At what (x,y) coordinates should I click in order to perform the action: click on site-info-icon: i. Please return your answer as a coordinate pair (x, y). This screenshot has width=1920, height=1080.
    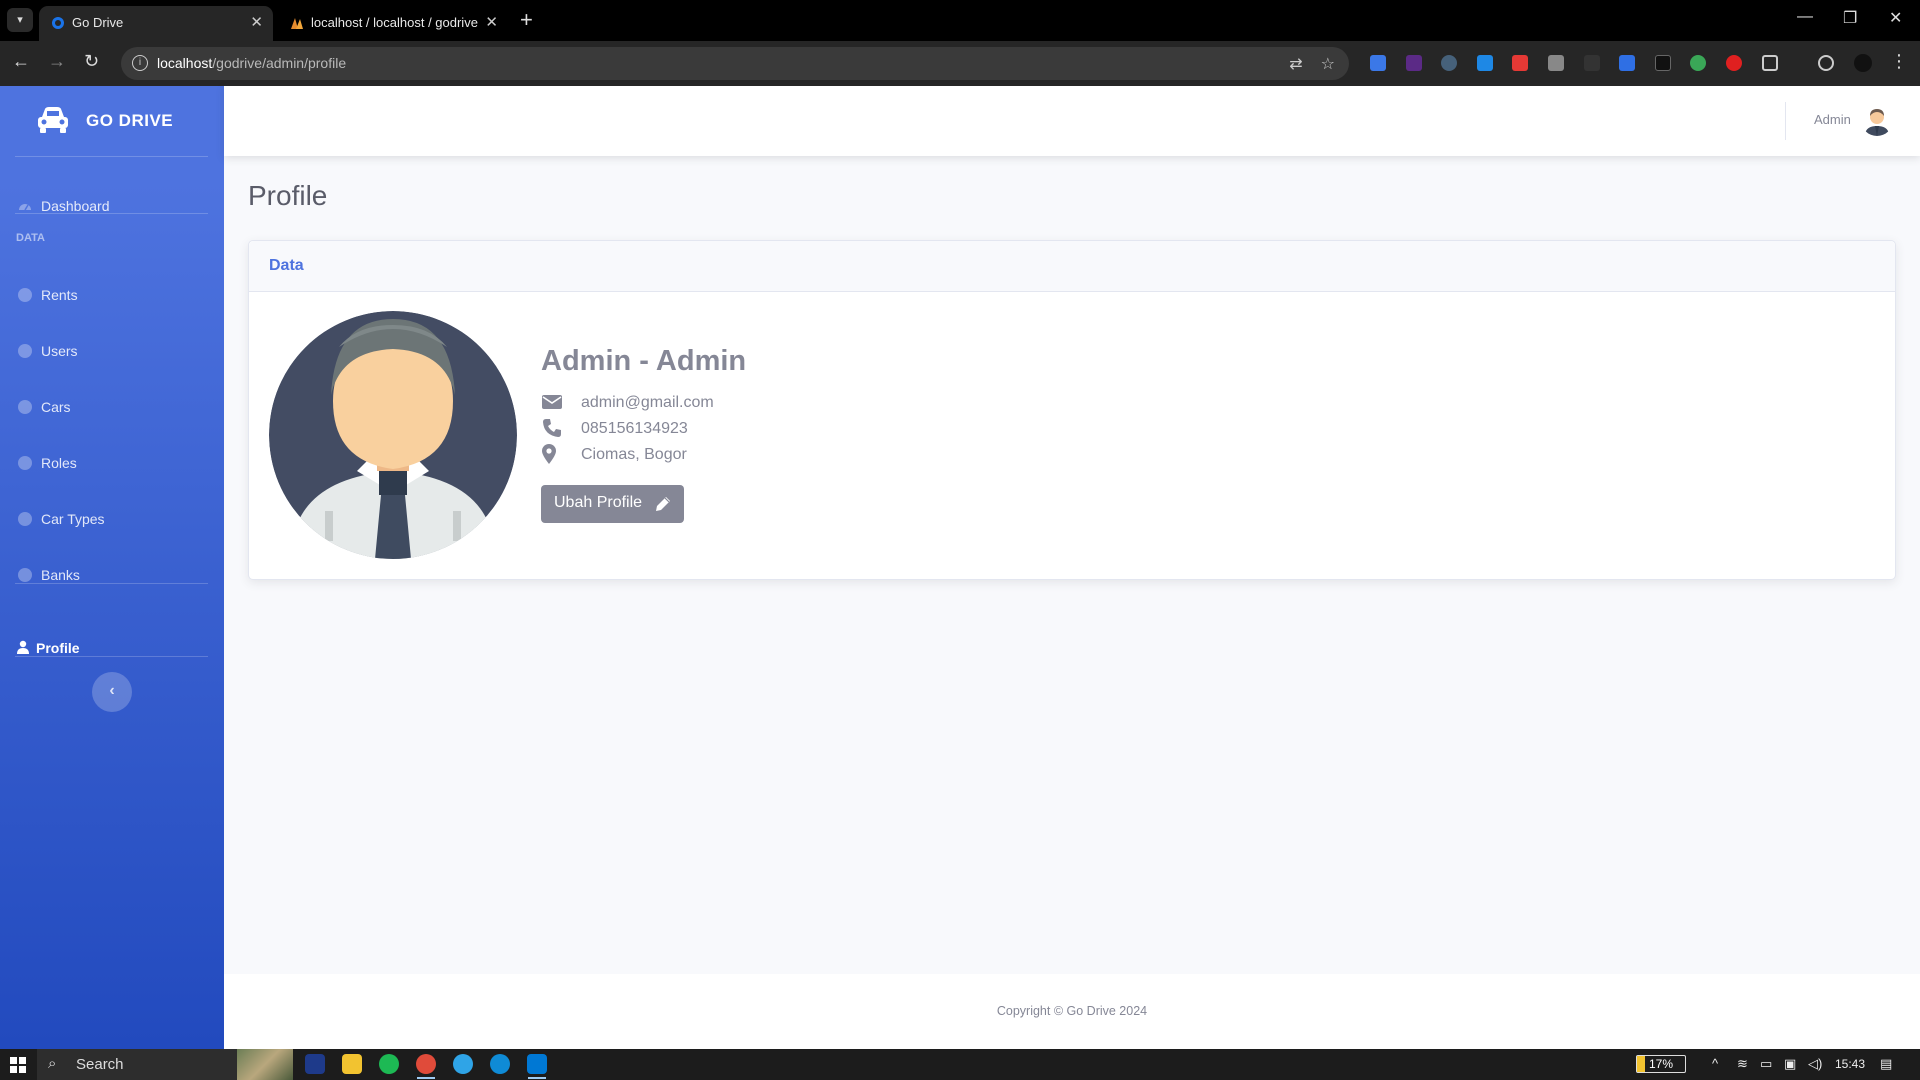
    Looking at the image, I should click on (140, 63).